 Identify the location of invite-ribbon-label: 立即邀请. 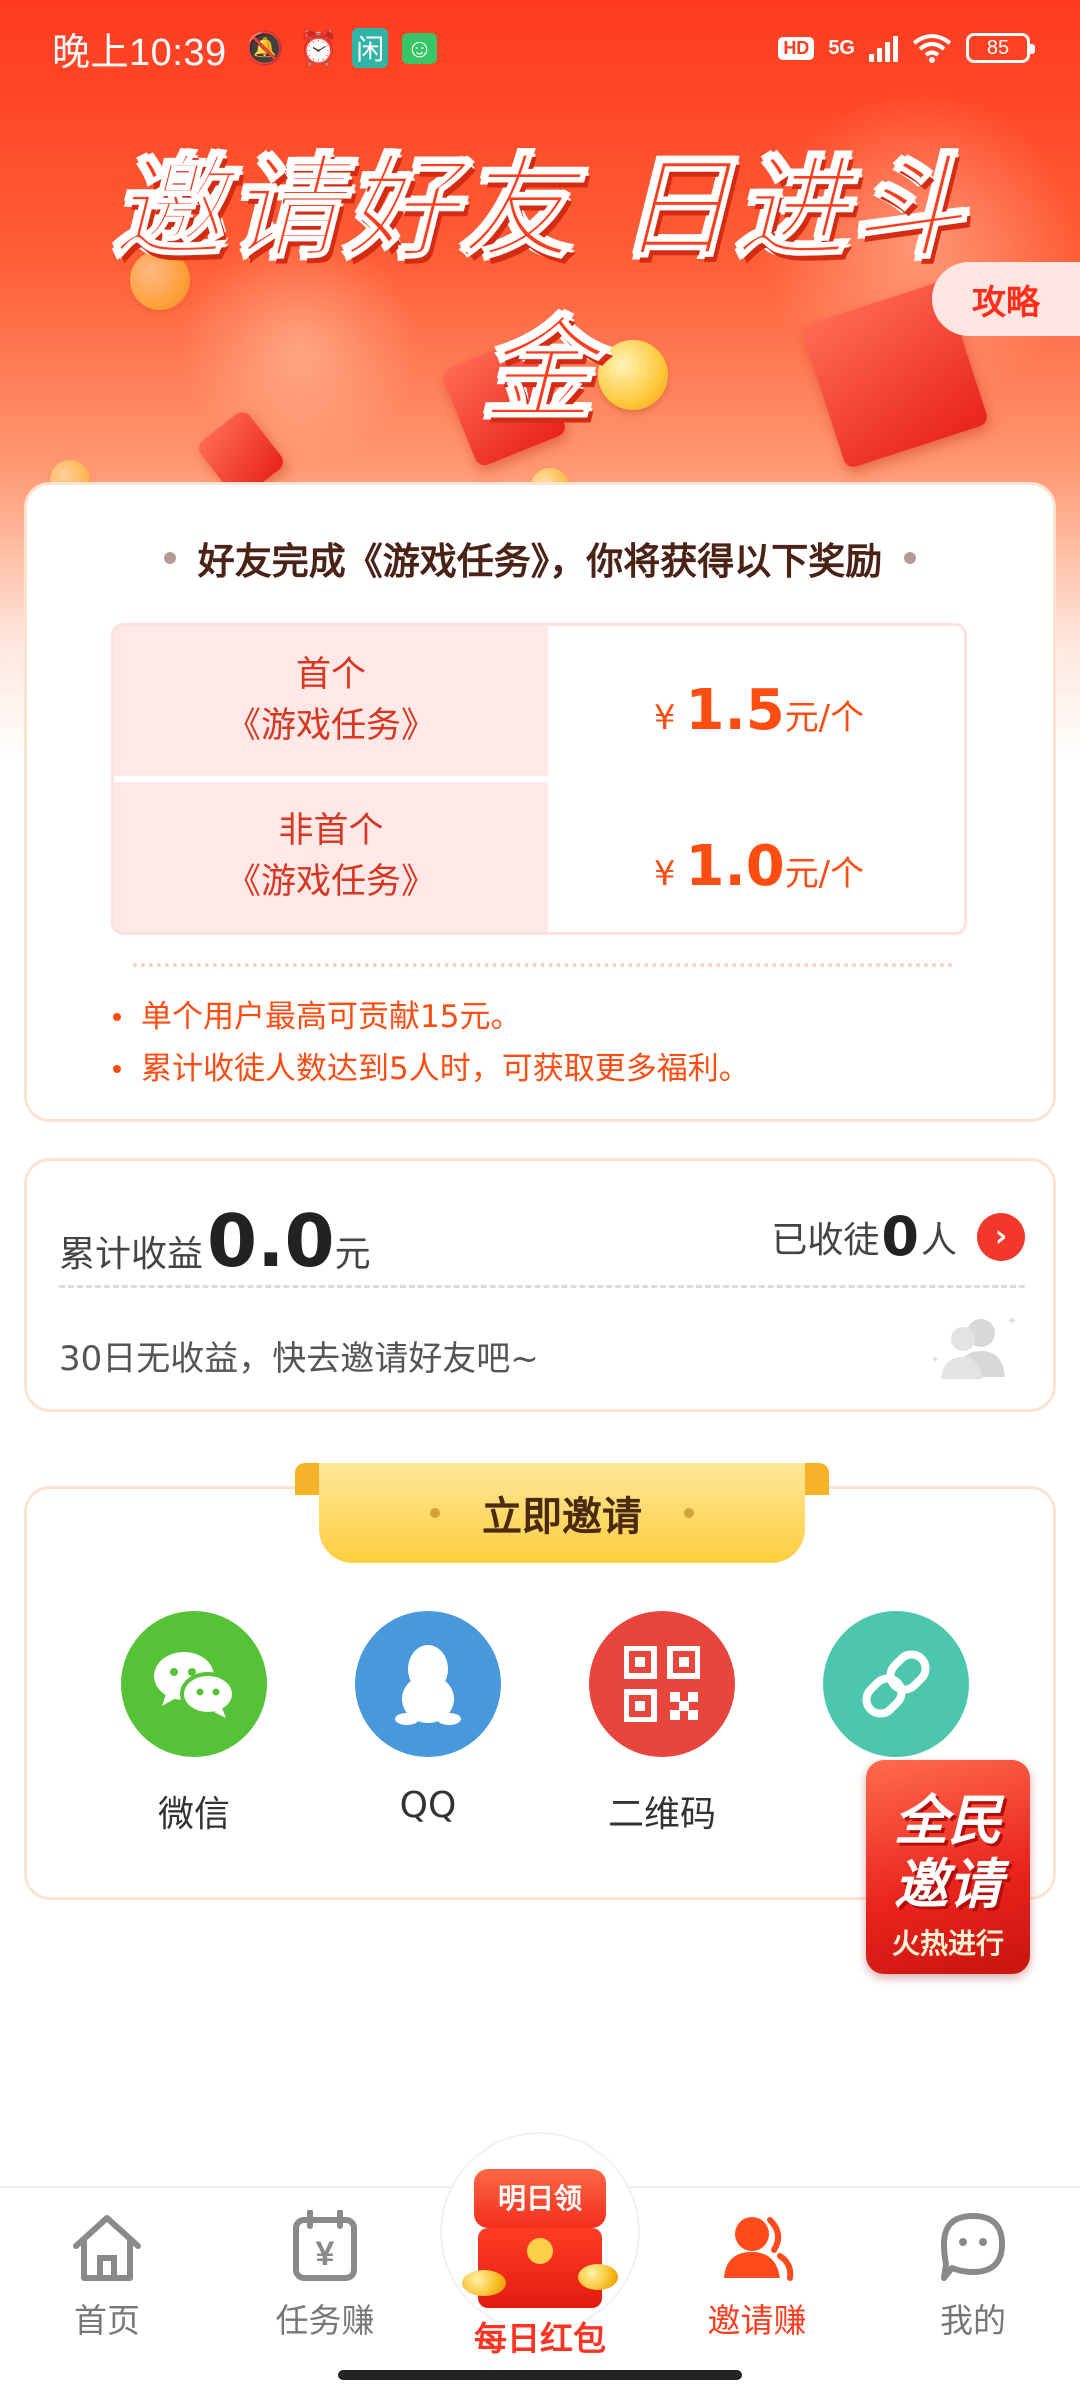
(562, 1517).